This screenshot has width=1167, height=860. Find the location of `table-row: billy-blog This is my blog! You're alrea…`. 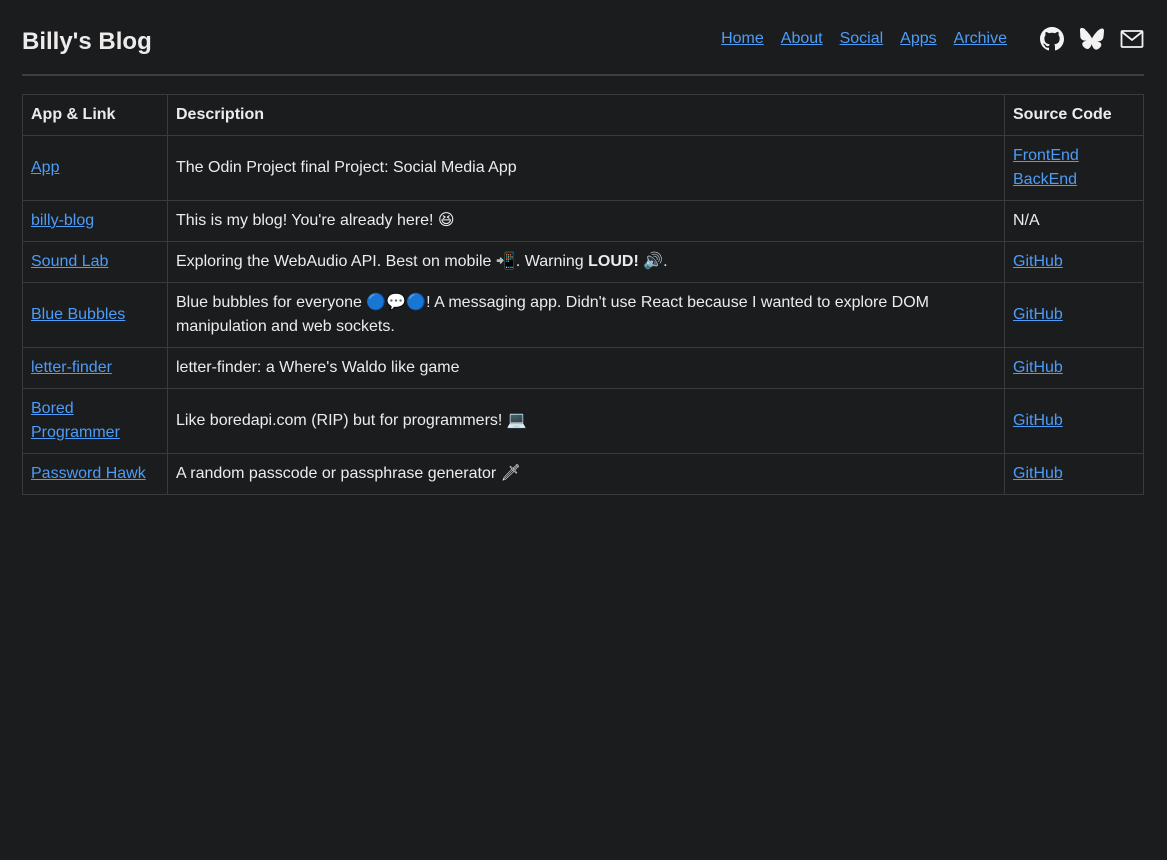

table-row: billy-blog This is my blog! You're alrea… is located at coordinates (583, 221).